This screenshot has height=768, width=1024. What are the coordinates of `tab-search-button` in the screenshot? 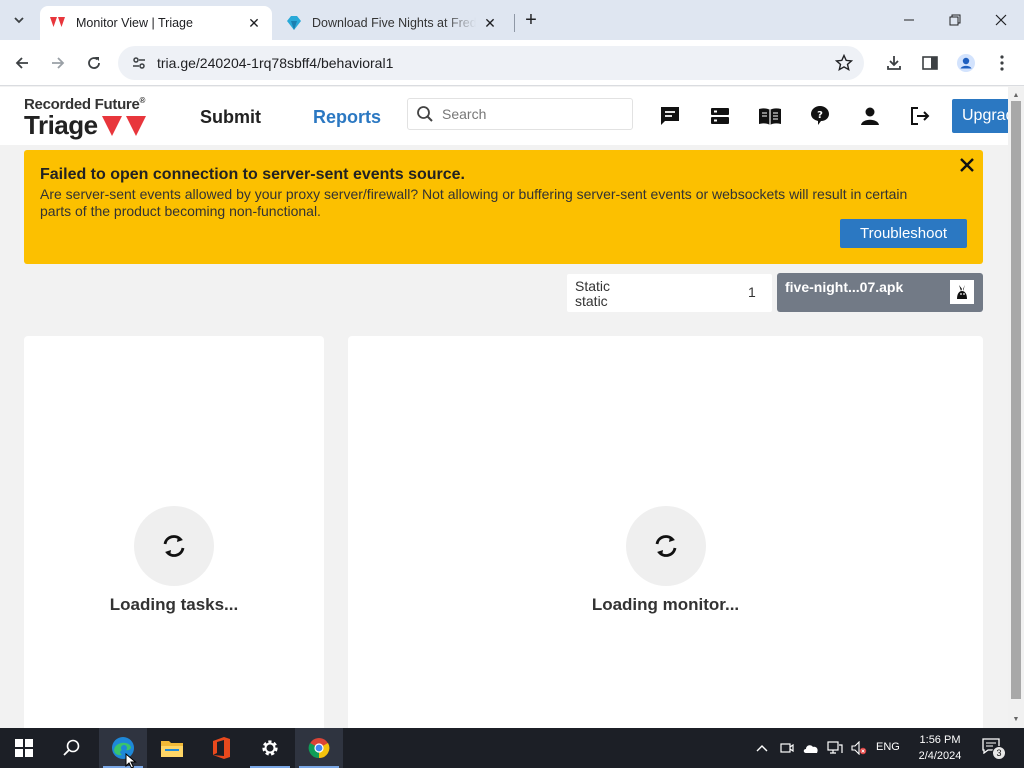 It's located at (19, 20).